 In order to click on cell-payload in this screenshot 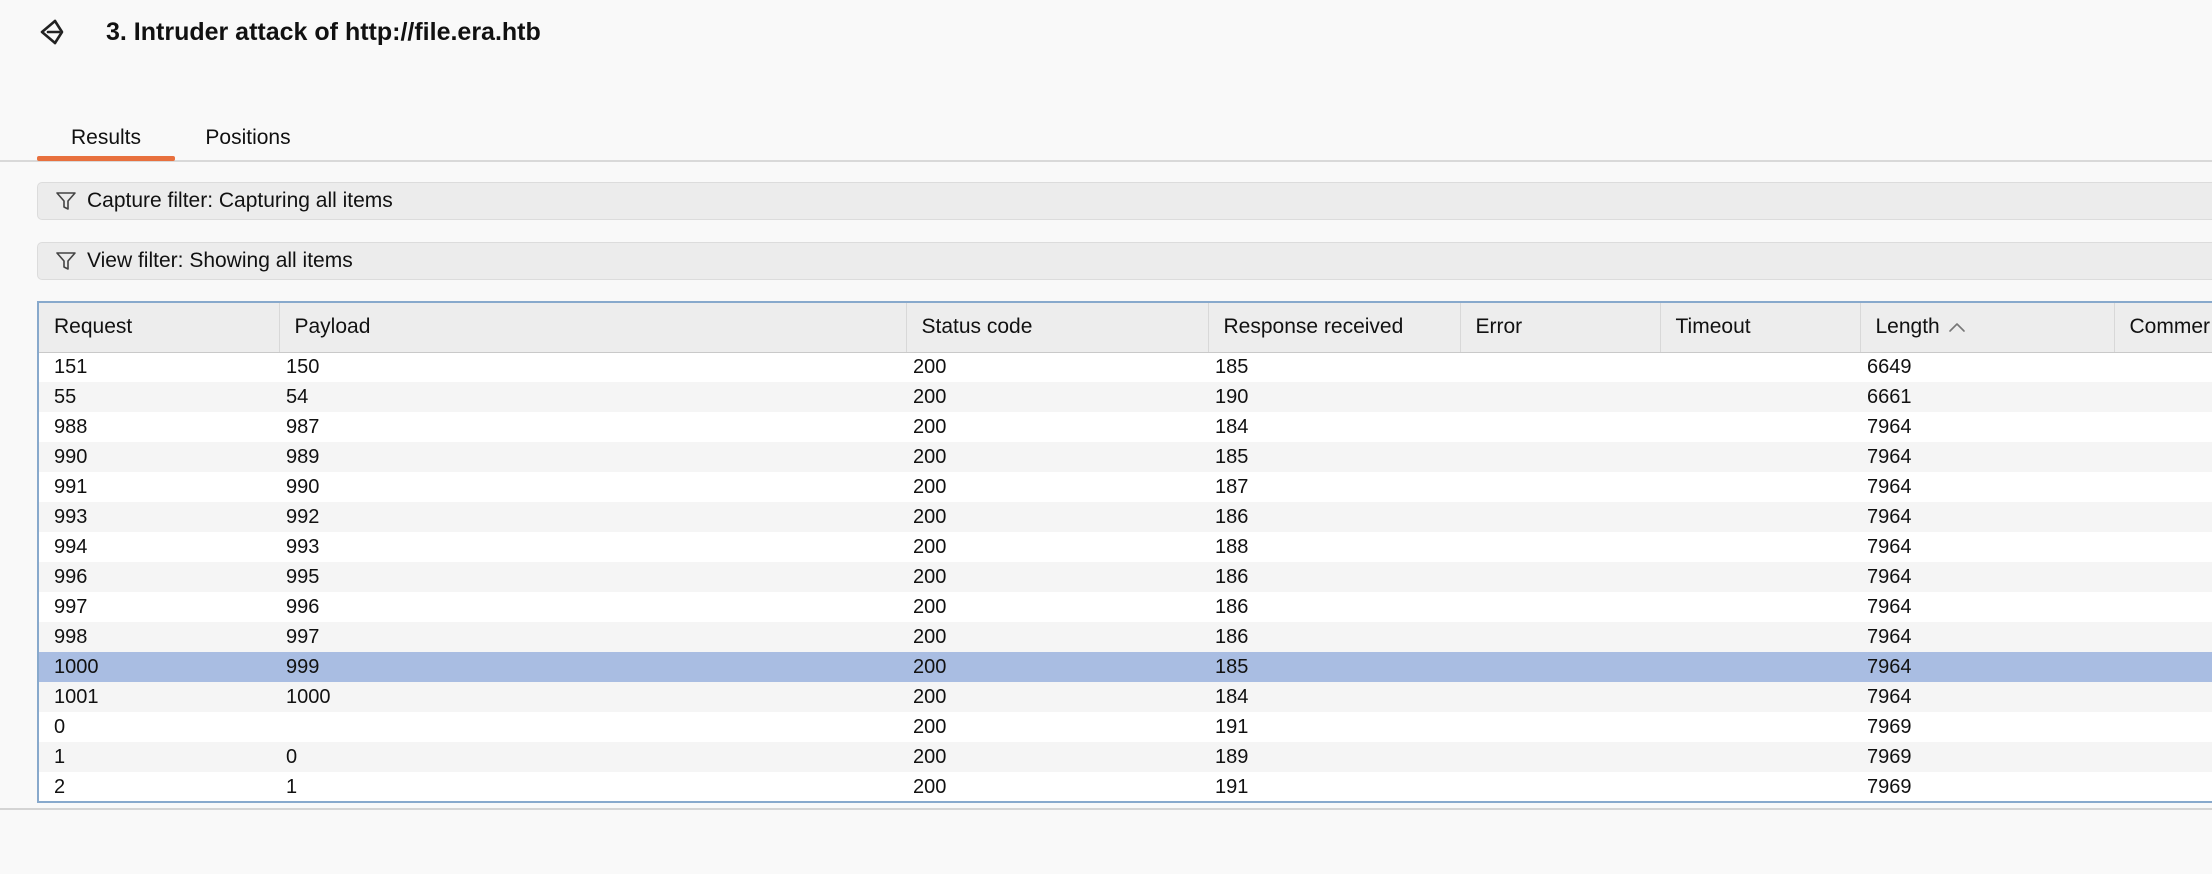, I will do `click(592, 727)`.